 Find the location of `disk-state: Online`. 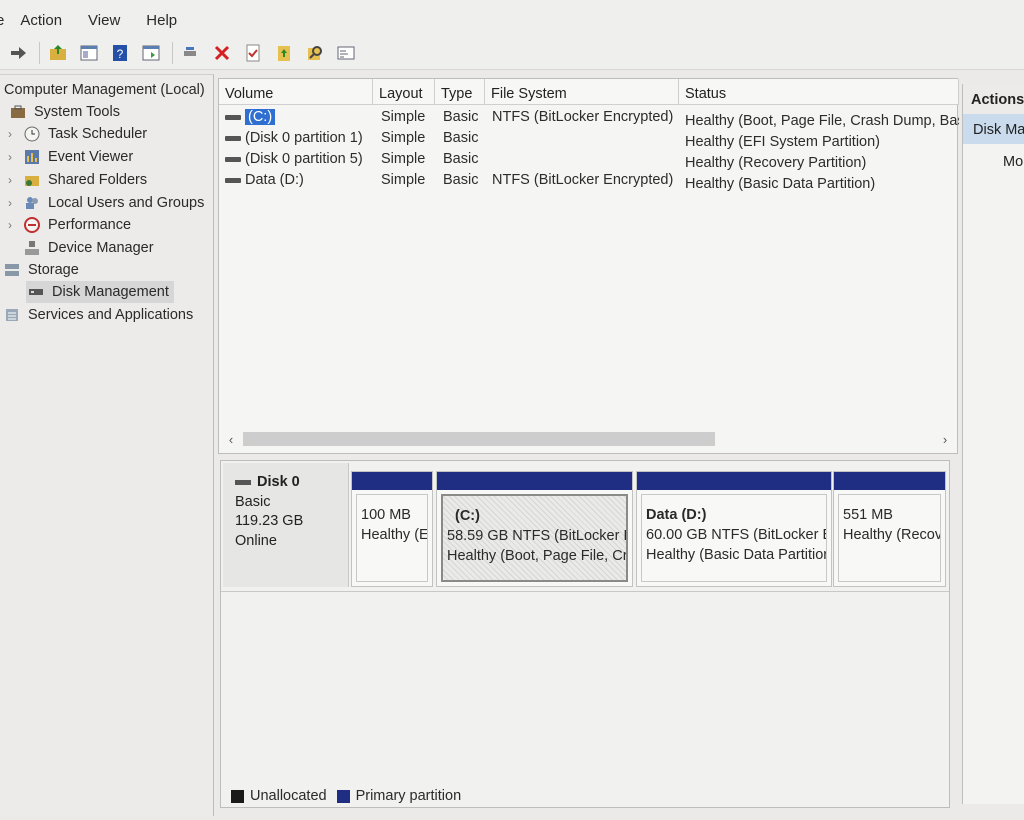

disk-state: Online is located at coordinates (256, 540).